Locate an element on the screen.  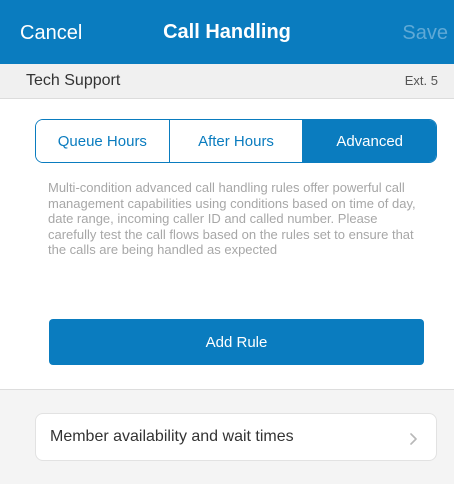
save-button: Save is located at coordinates (425, 33).